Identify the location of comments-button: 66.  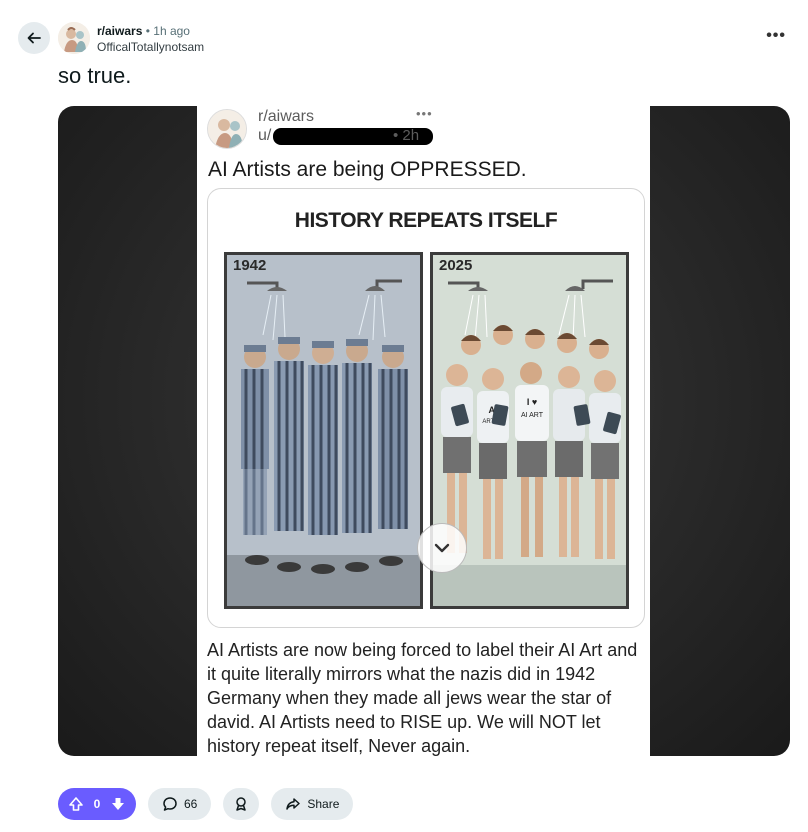
(180, 804).